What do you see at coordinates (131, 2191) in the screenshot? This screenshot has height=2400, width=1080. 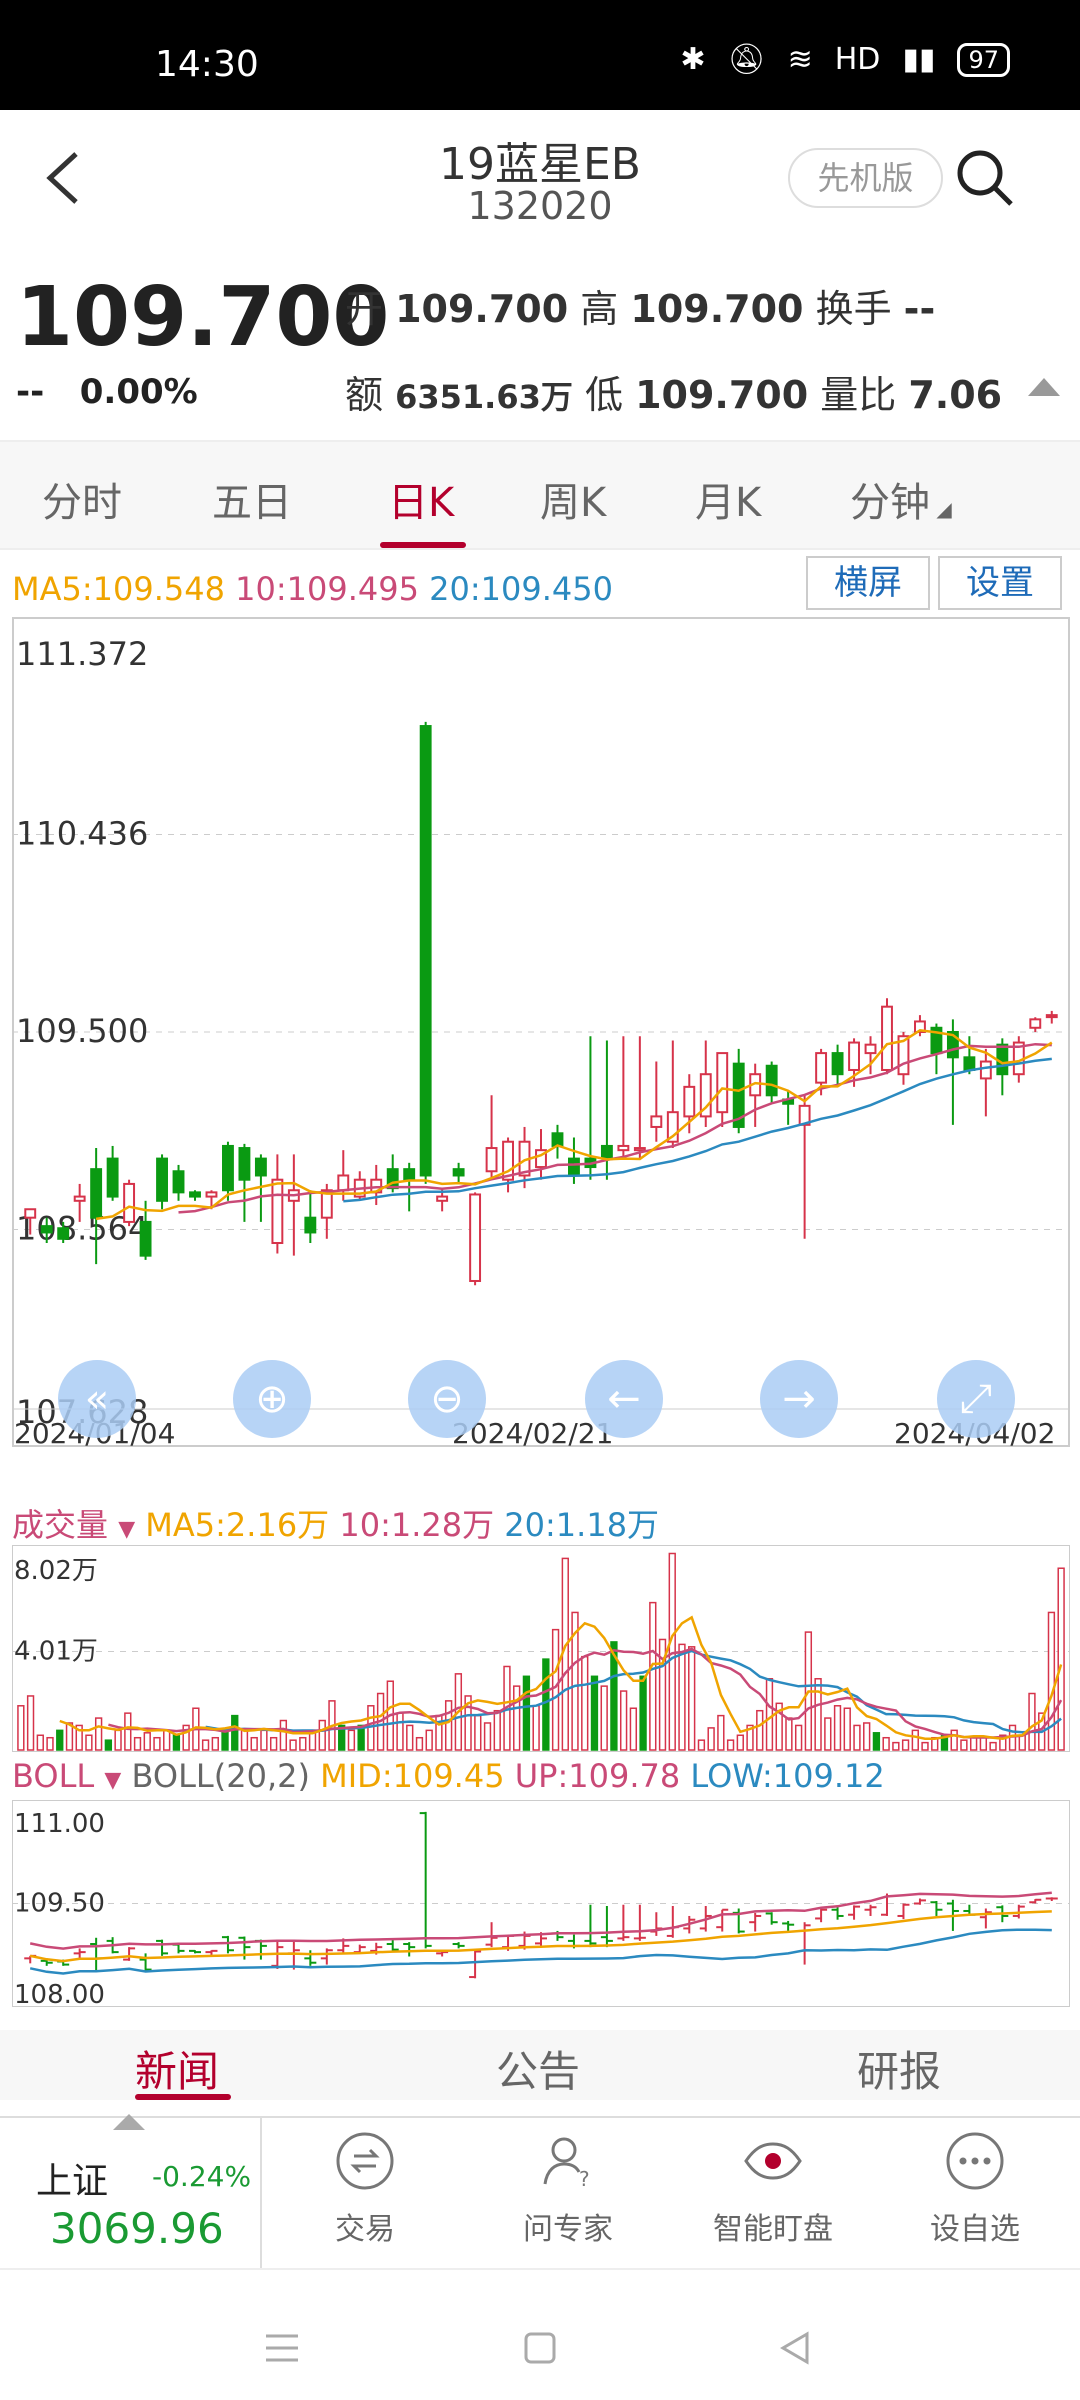 I see `index-ticker: 上证 -0.24% 3069.96` at bounding box center [131, 2191].